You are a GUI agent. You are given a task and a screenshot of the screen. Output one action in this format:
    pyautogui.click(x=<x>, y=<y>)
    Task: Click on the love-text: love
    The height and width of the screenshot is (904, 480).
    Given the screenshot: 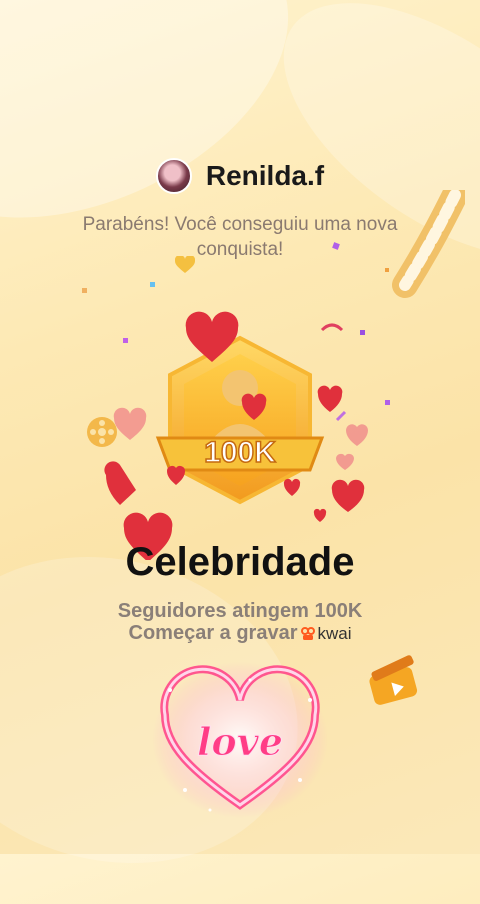 What is the action you would take?
    pyautogui.click(x=240, y=741)
    